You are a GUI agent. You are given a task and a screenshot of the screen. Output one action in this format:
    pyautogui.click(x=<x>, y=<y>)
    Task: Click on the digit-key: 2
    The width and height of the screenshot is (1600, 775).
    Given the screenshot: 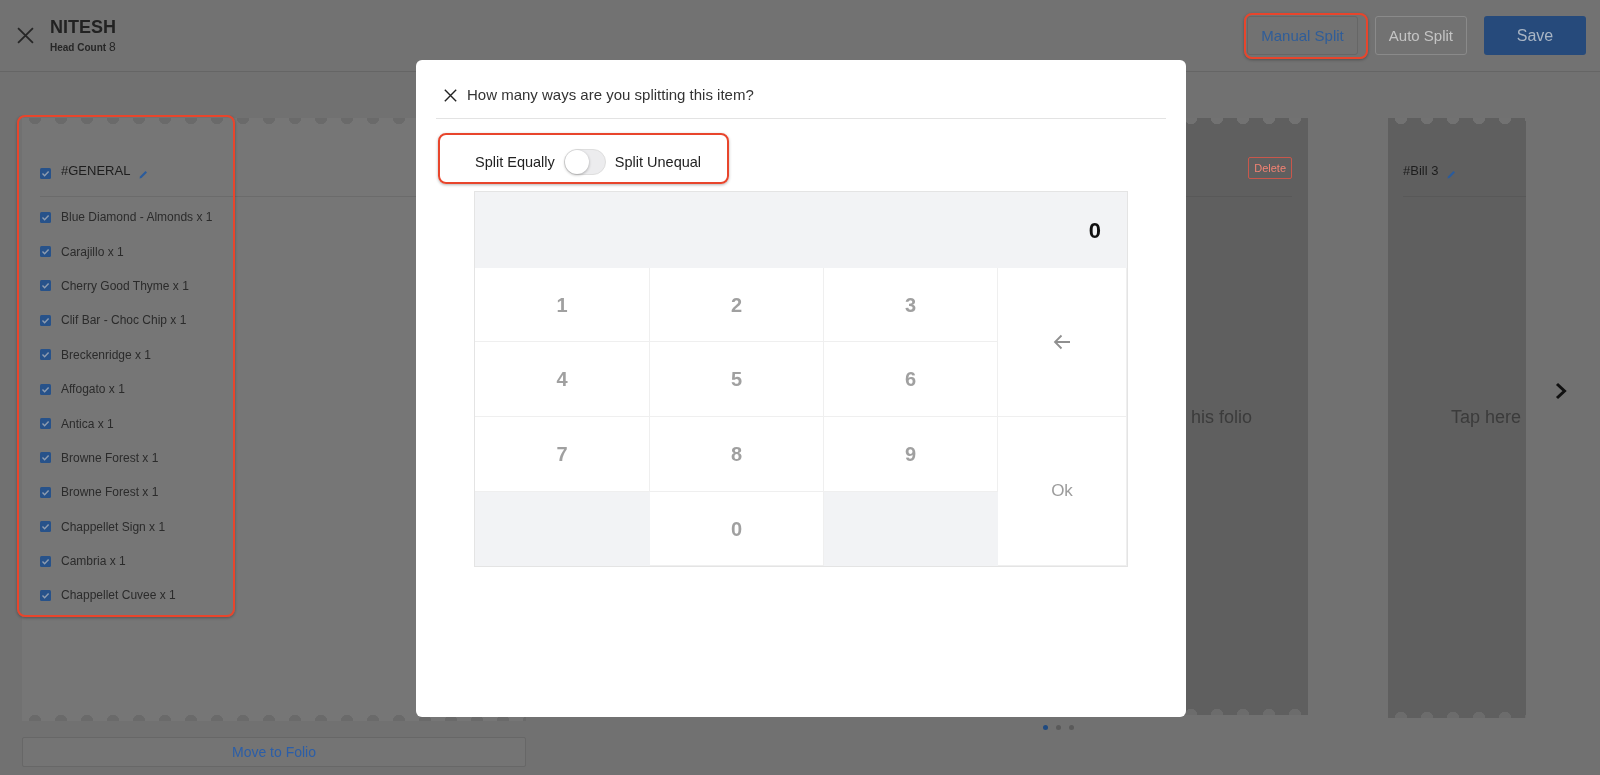 What is the action you would take?
    pyautogui.click(x=737, y=305)
    